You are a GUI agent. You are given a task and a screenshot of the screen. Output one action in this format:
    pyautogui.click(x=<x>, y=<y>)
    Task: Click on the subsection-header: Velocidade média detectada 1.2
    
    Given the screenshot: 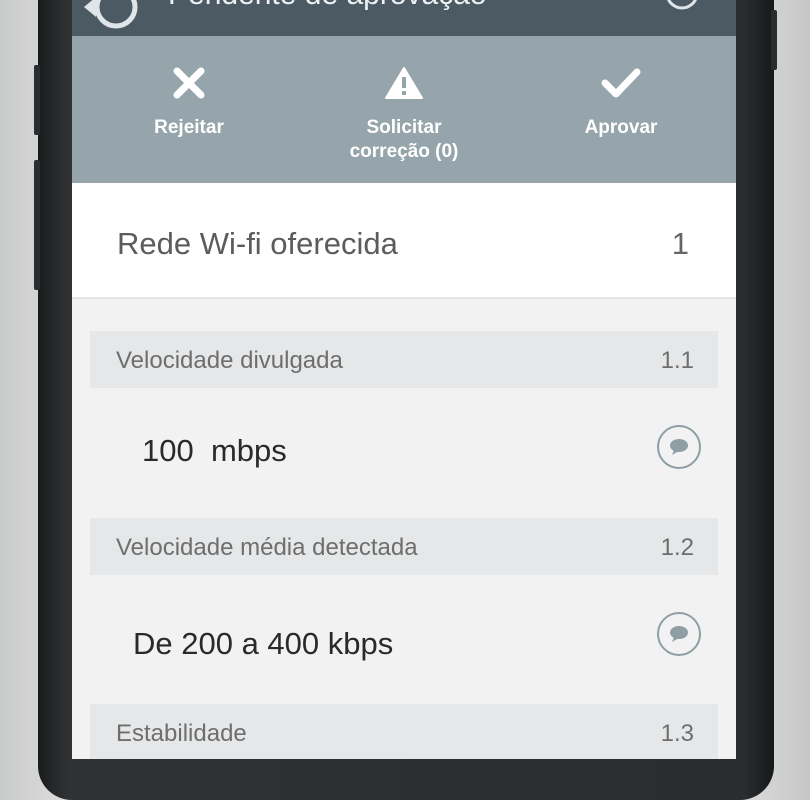 What is the action you would take?
    pyautogui.click(x=404, y=546)
    